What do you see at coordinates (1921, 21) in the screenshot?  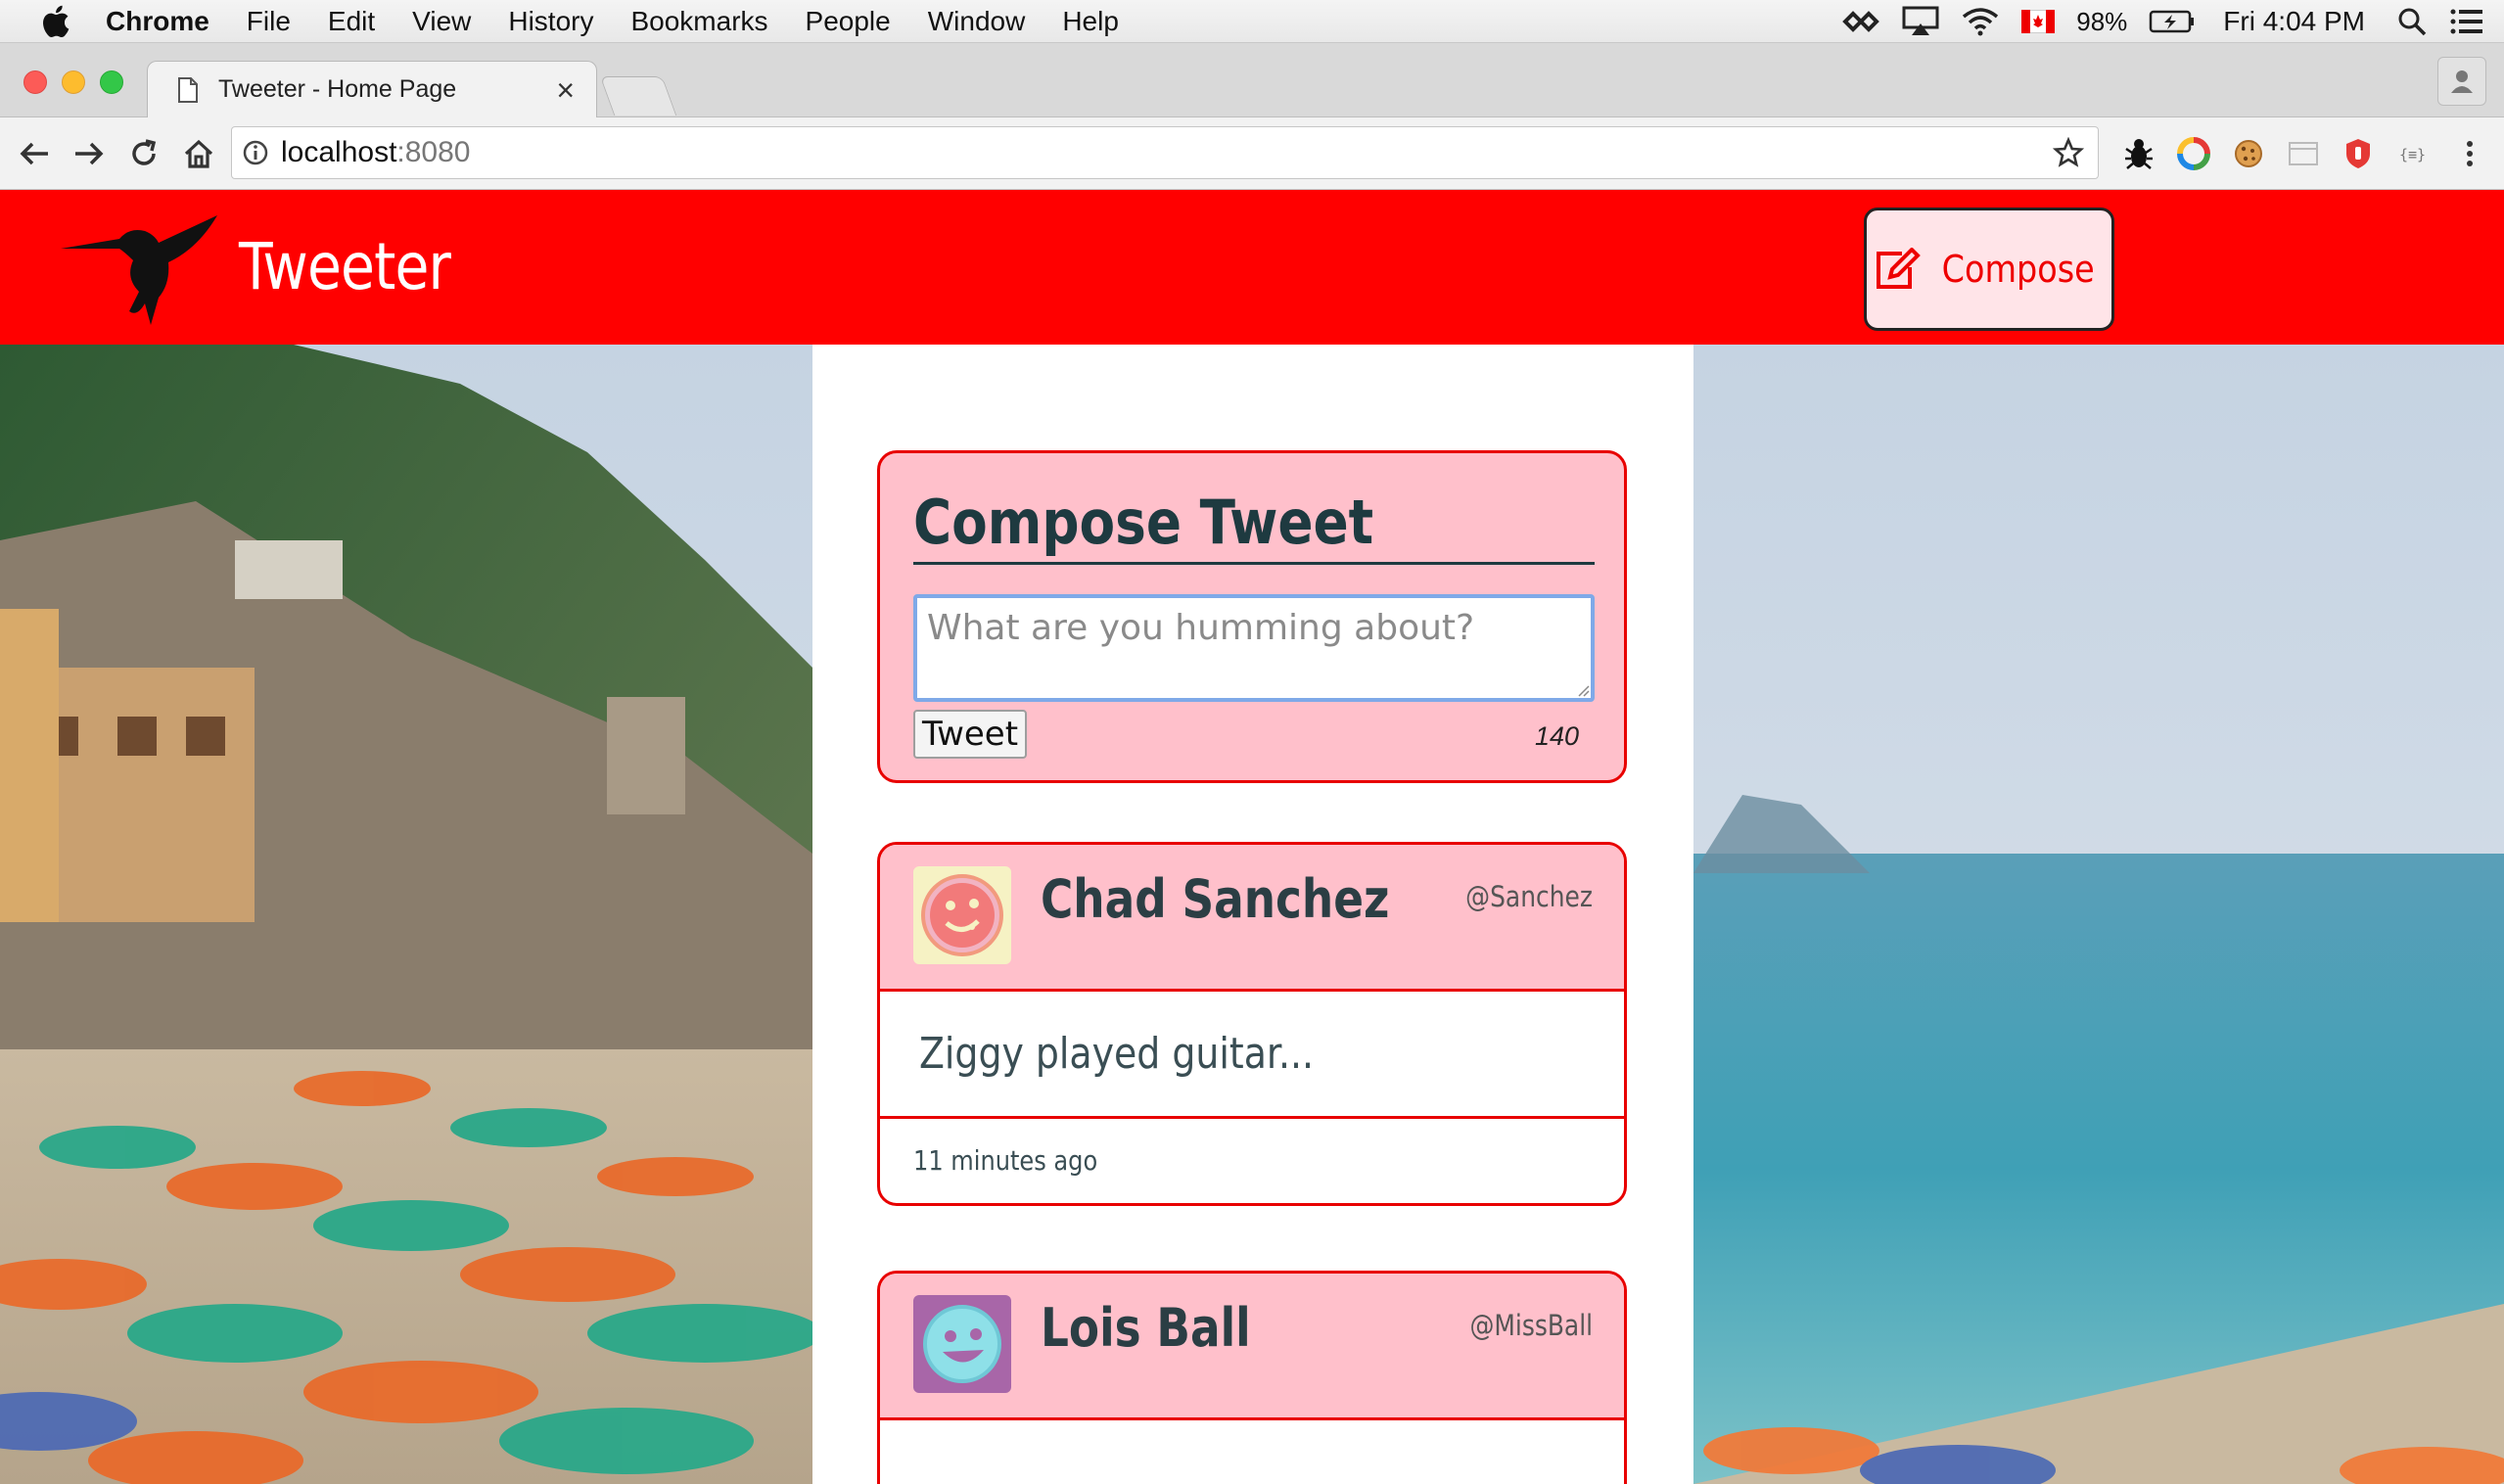 I see `airplay-icon` at bounding box center [1921, 21].